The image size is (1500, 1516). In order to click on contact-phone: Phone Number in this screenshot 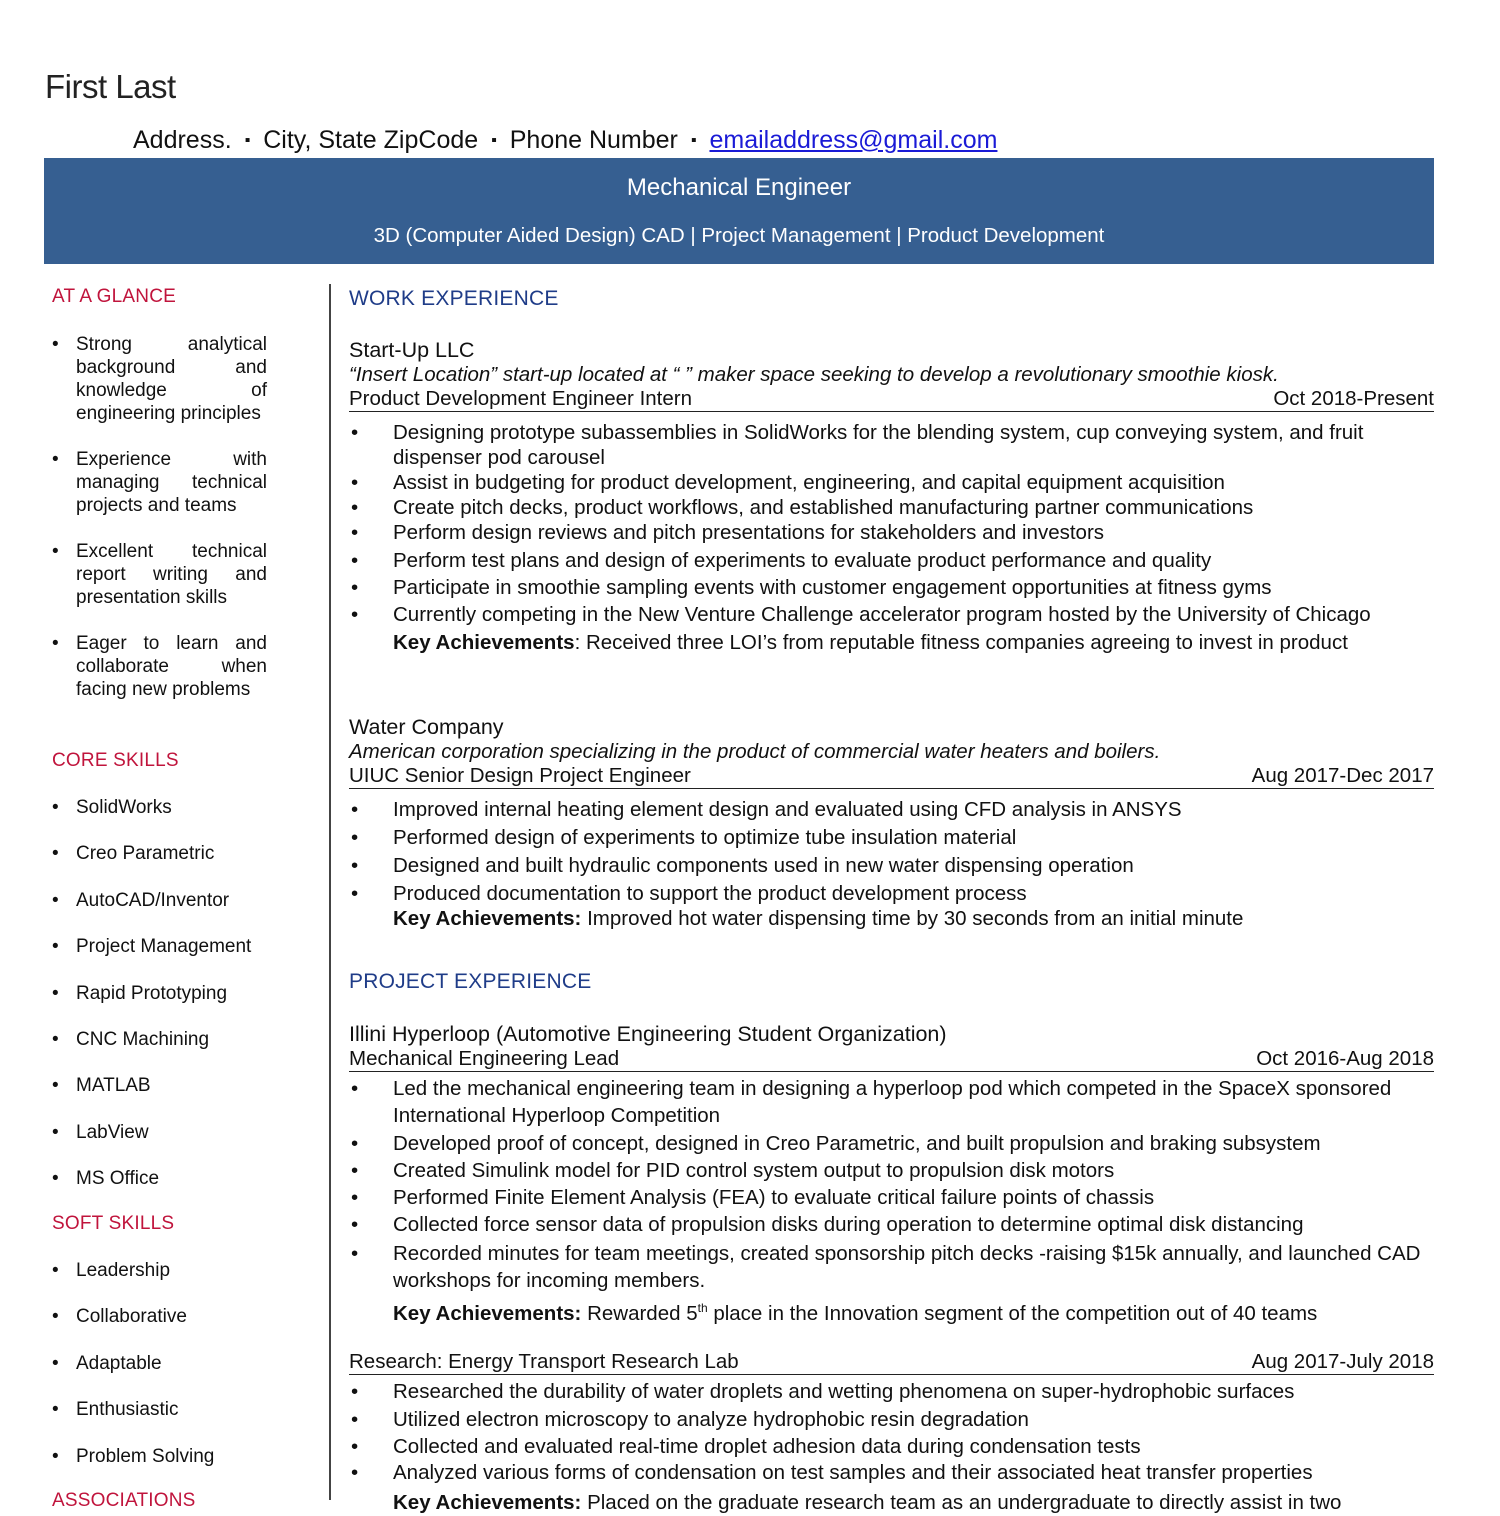, I will do `click(593, 140)`.